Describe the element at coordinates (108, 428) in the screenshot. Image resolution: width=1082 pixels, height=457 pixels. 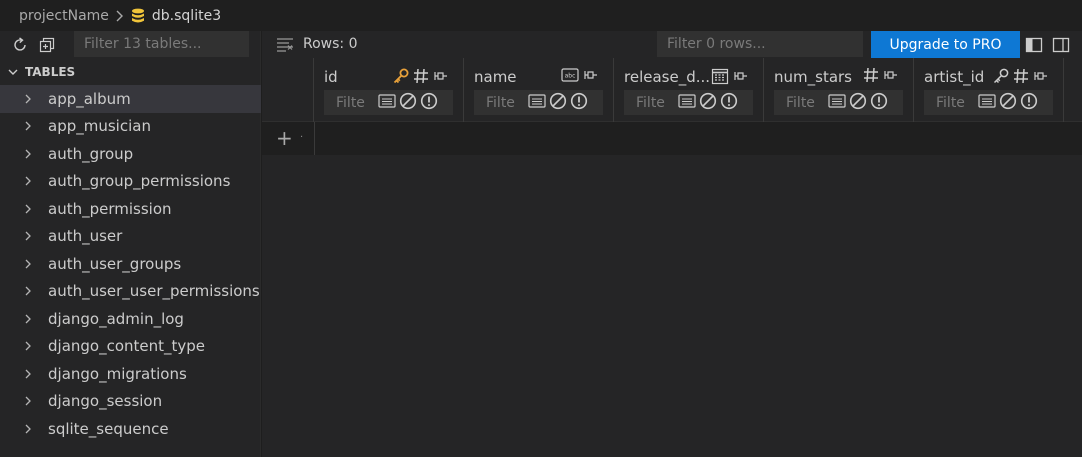
I see `table-item-label: sqlite_sequence` at that location.